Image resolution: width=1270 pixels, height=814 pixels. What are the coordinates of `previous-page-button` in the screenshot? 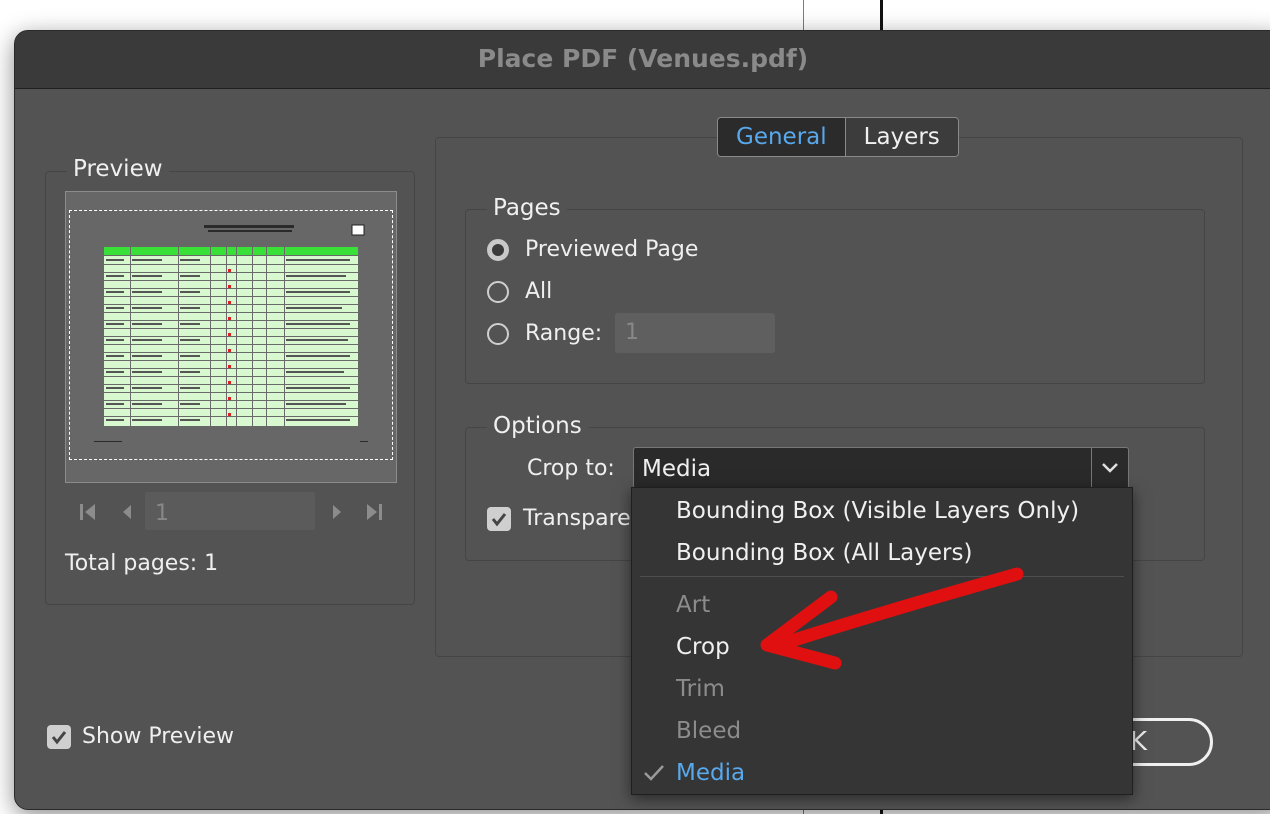 It's located at (128, 512).